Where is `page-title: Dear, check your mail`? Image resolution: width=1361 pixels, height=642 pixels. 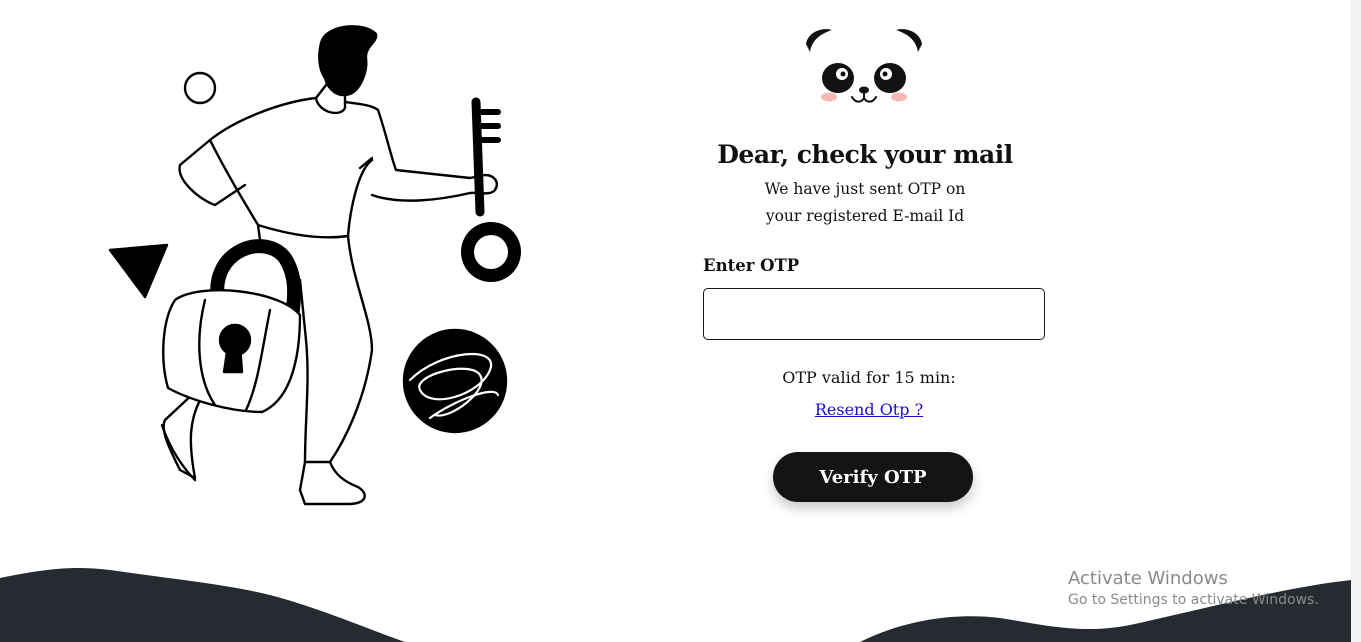 page-title: Dear, check your mail is located at coordinates (865, 154).